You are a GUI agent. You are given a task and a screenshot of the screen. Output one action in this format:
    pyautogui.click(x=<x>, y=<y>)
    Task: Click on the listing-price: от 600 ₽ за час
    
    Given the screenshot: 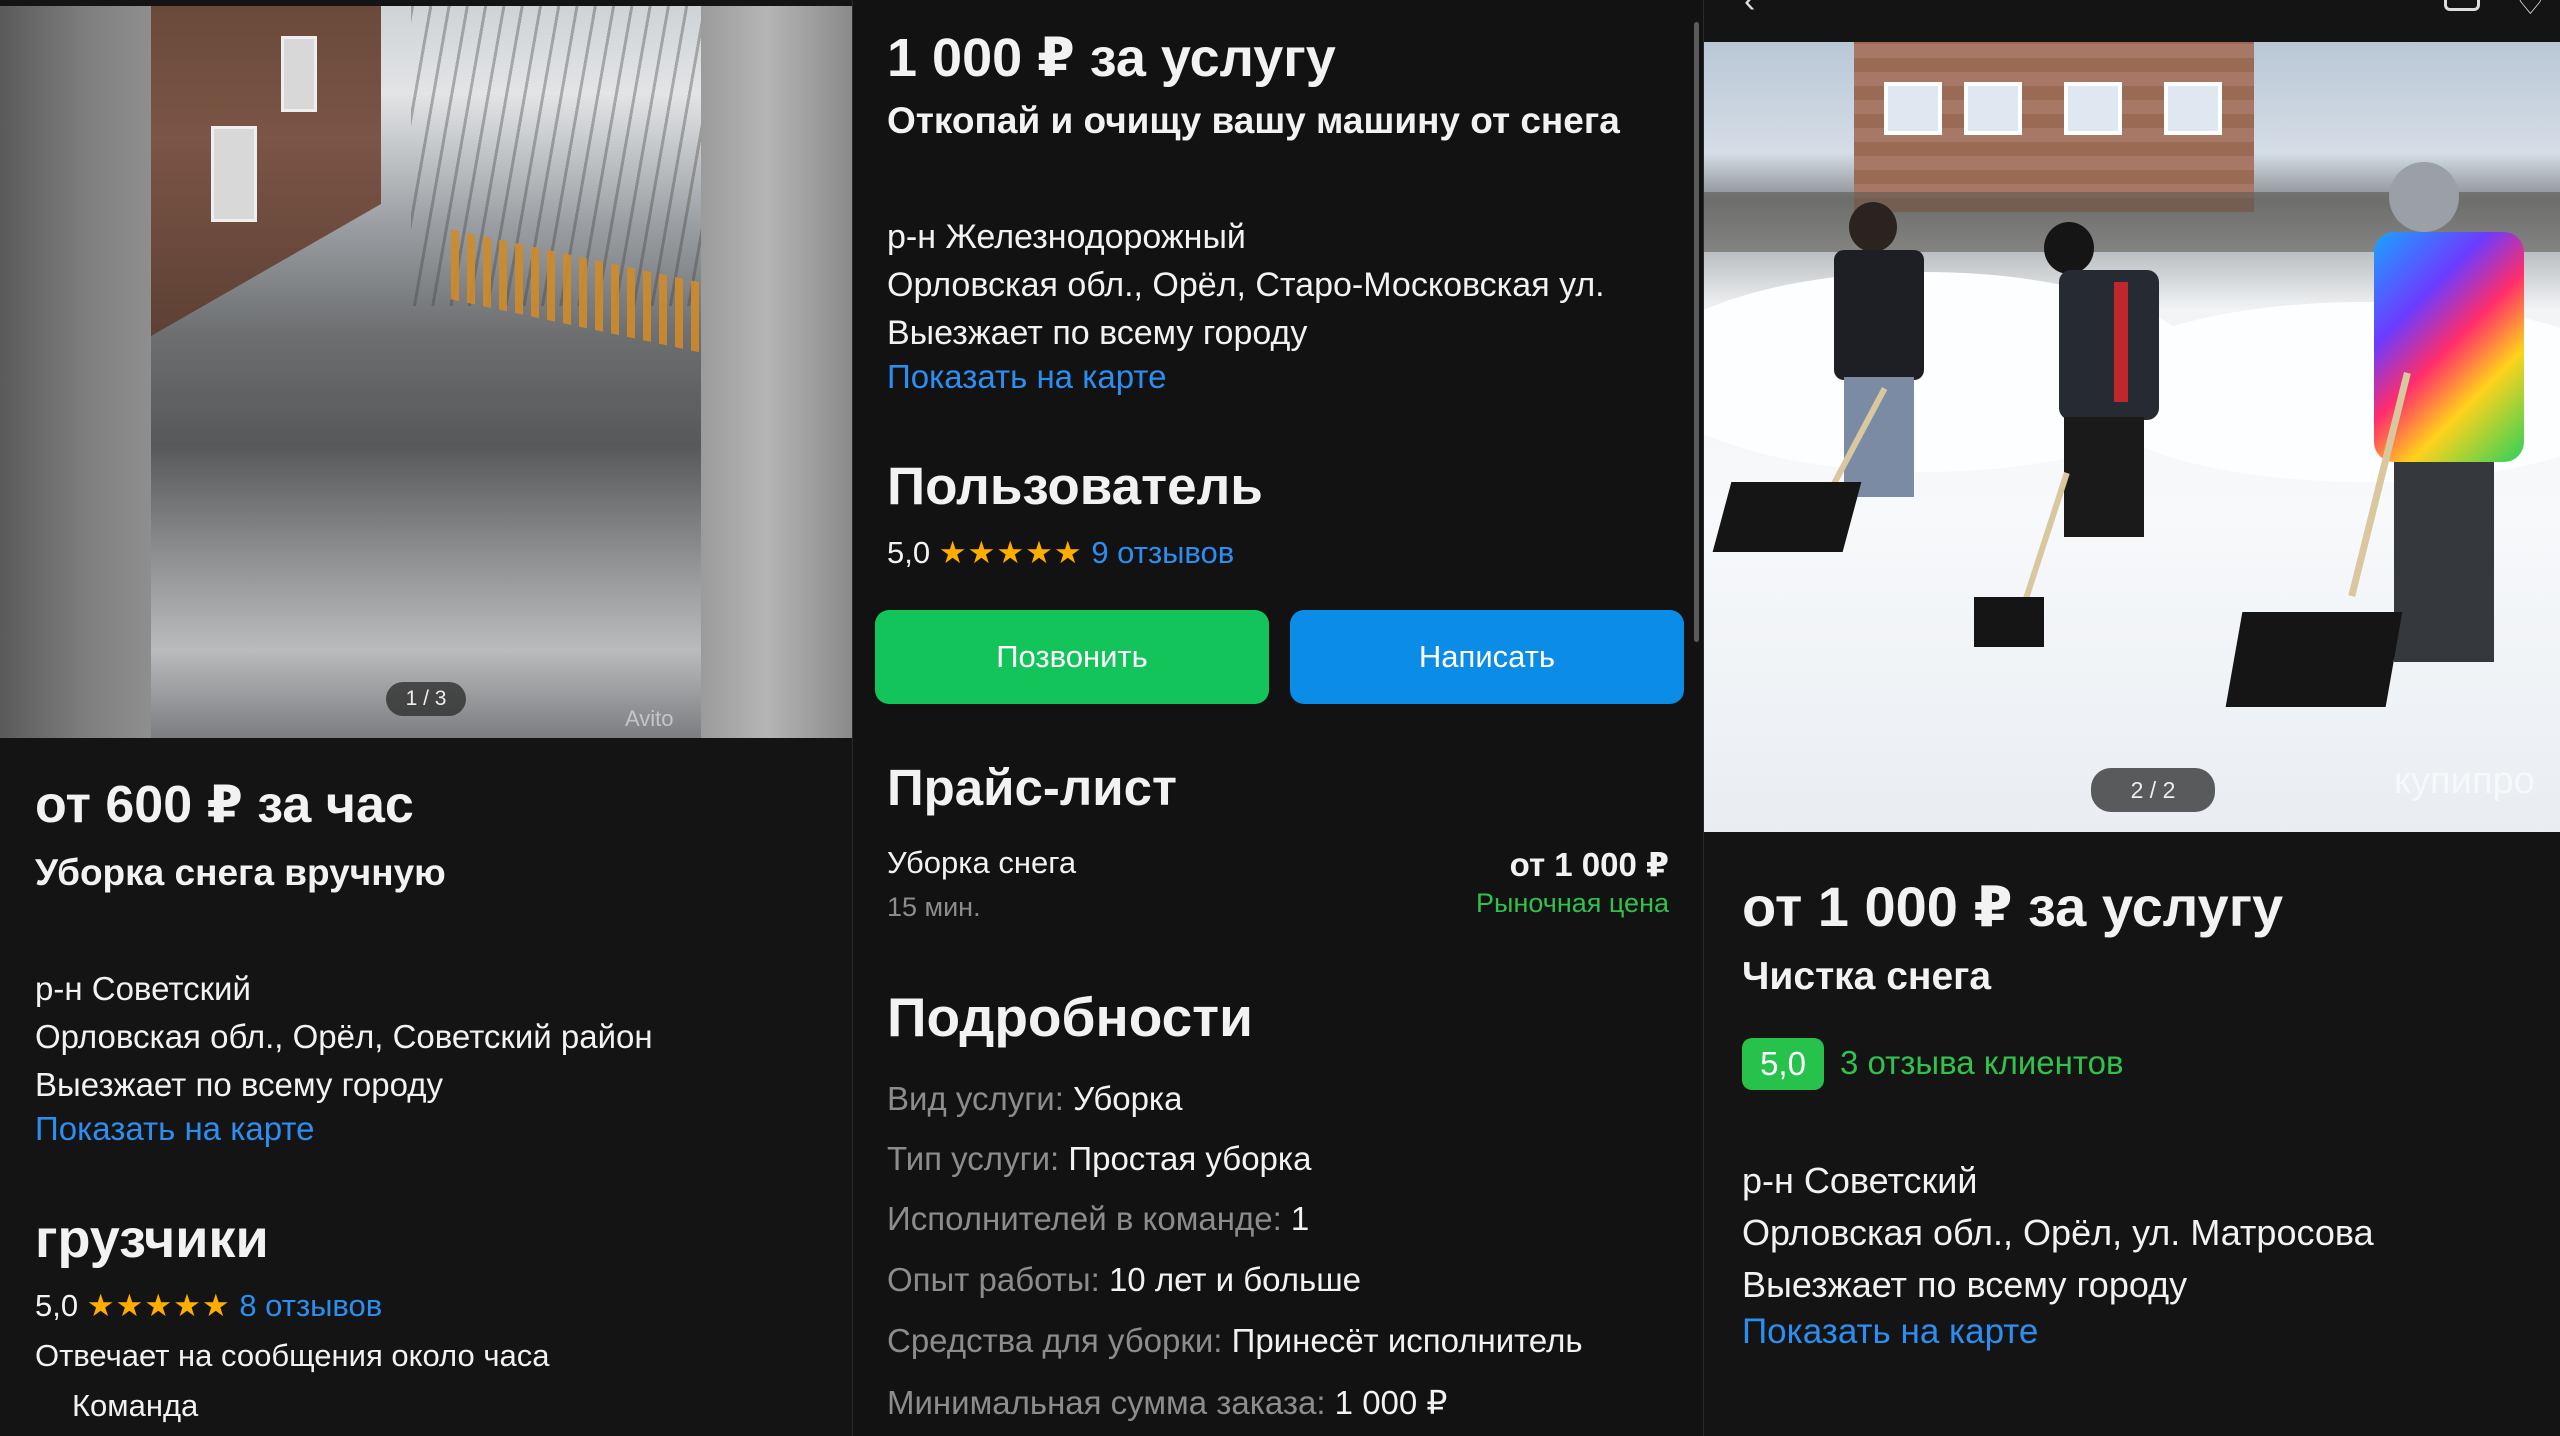 What is the action you would take?
    pyautogui.click(x=224, y=805)
    